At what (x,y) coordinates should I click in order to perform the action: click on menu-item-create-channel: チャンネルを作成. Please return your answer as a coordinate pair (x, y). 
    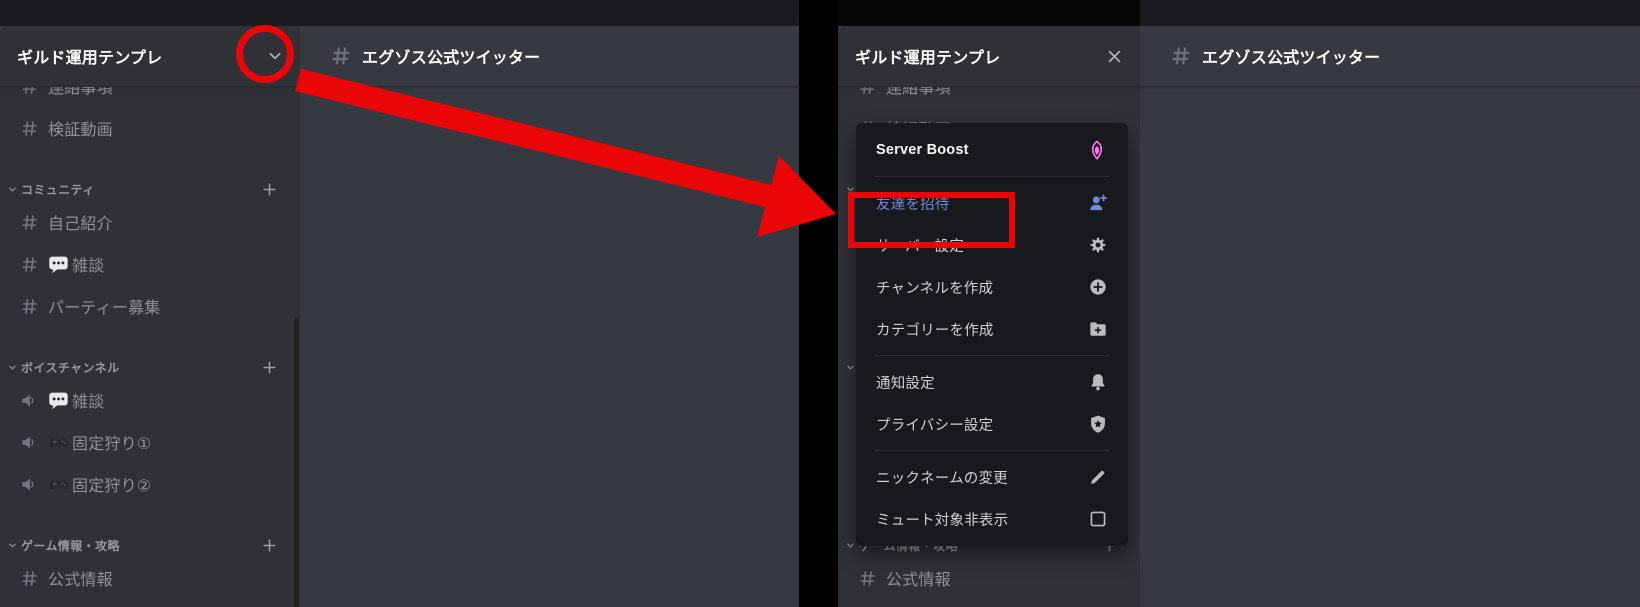
    Looking at the image, I should click on (992, 287).